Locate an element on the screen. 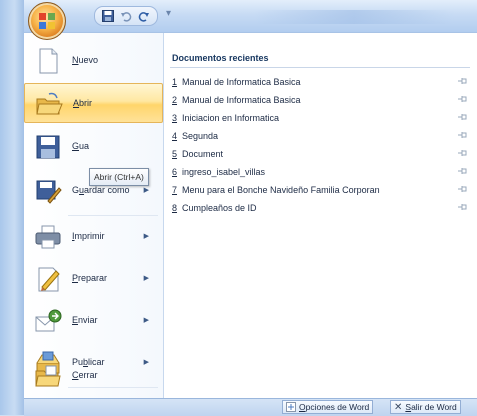 The height and width of the screenshot is (416, 477). new-document-icon is located at coordinates (48, 61).